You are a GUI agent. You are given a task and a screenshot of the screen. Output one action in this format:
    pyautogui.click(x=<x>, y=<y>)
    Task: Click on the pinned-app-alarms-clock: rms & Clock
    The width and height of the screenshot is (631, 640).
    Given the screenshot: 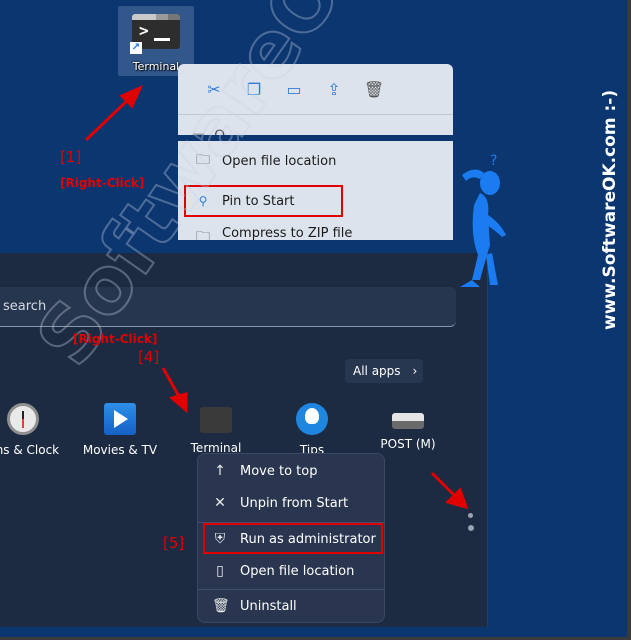 What is the action you would take?
    pyautogui.click(x=34, y=430)
    